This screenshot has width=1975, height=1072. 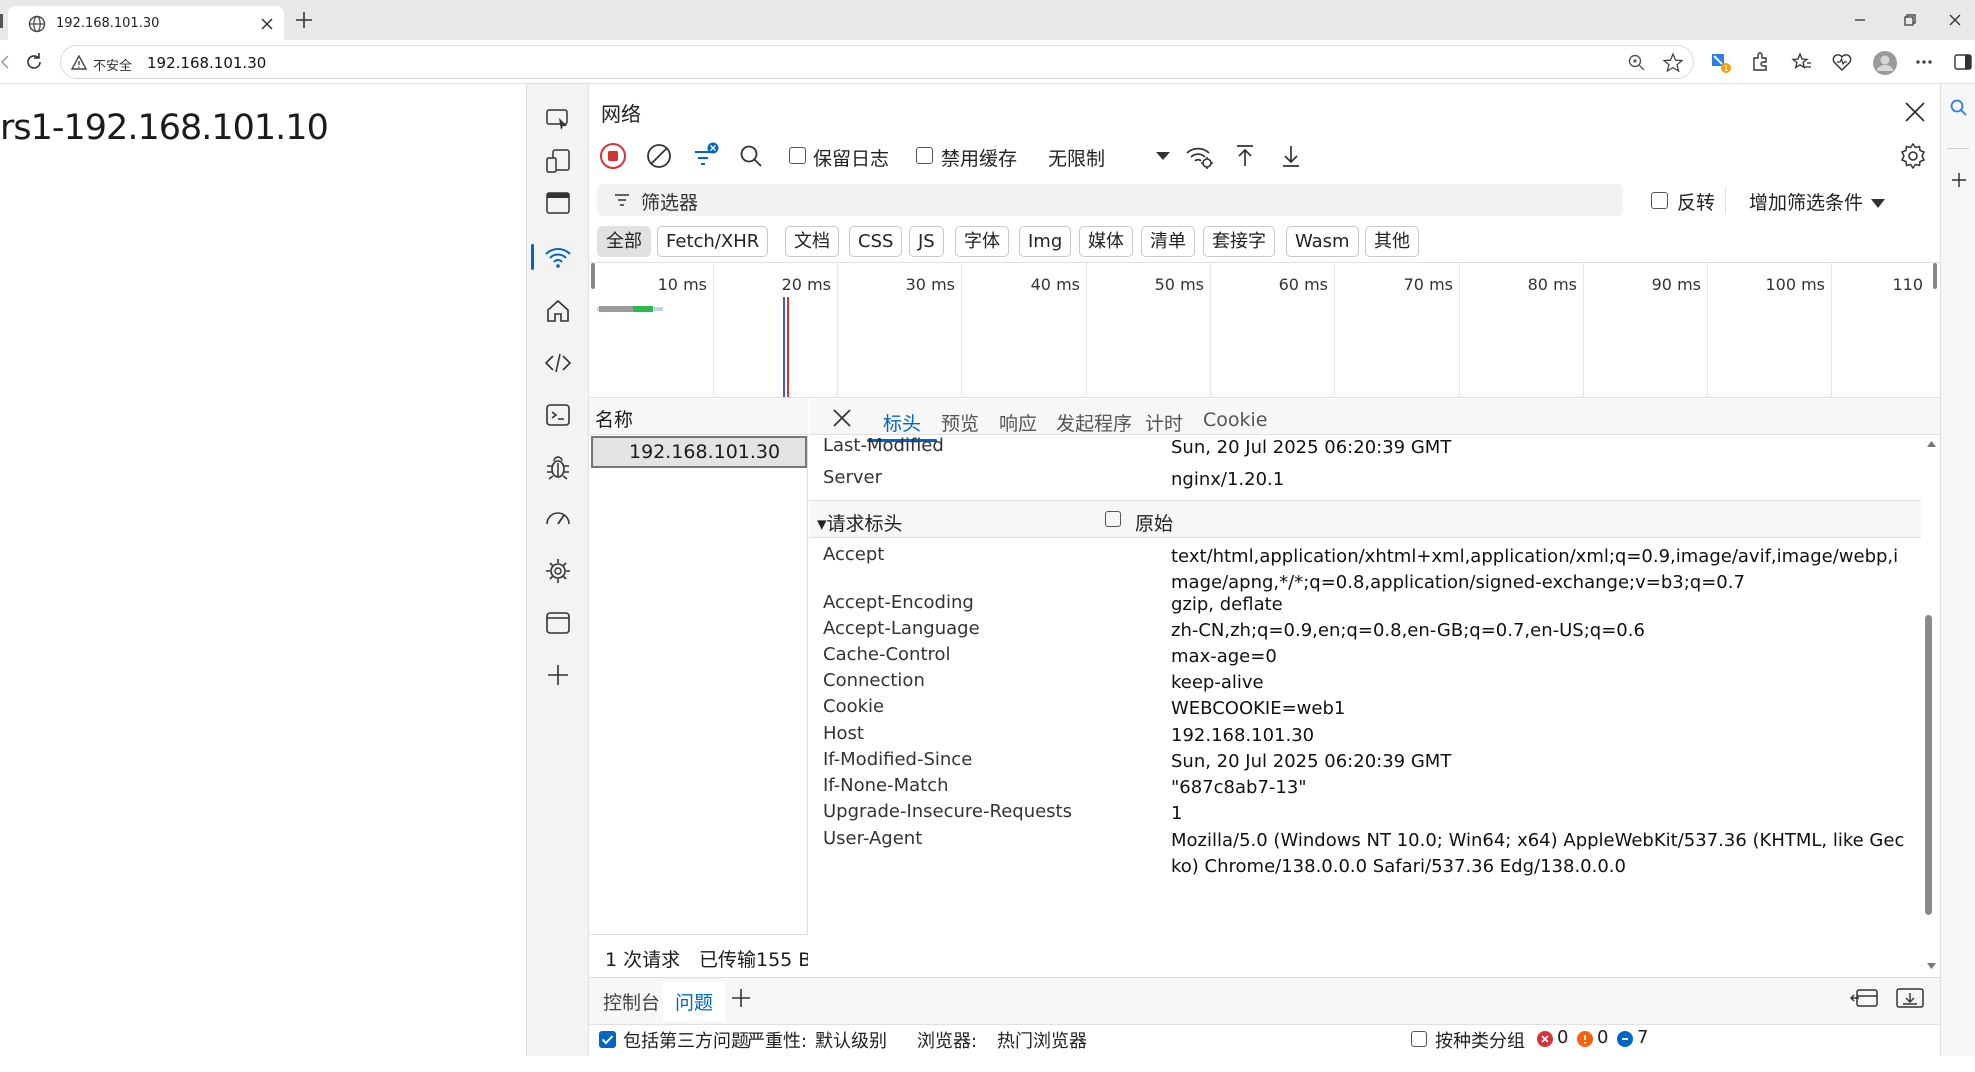 I want to click on drawer-tab-issues: 问题, so click(x=694, y=1001).